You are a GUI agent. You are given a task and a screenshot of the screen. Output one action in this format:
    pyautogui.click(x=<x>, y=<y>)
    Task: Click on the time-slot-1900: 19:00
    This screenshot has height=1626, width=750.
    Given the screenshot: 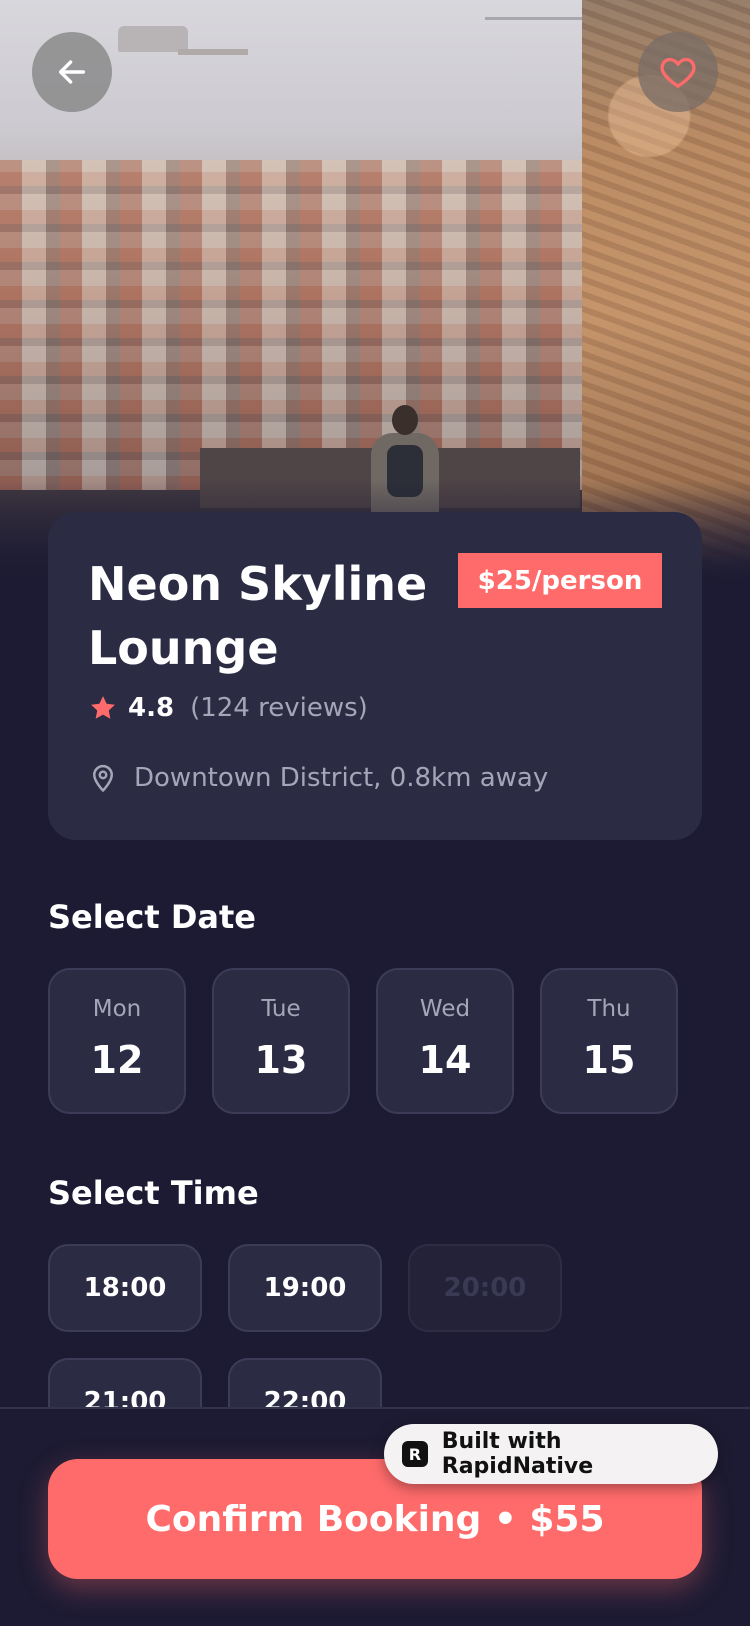 What is the action you would take?
    pyautogui.click(x=305, y=1288)
    